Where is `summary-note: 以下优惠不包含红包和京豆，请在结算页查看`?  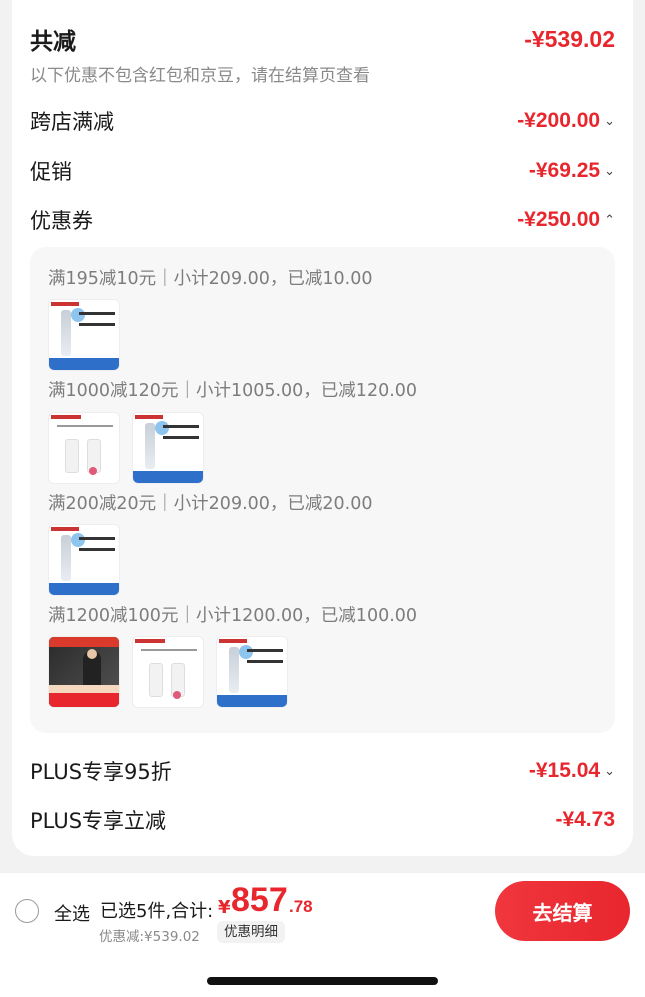
summary-note: 以下优惠不包含红包和京豆，请在结算页查看 is located at coordinates (200, 76).